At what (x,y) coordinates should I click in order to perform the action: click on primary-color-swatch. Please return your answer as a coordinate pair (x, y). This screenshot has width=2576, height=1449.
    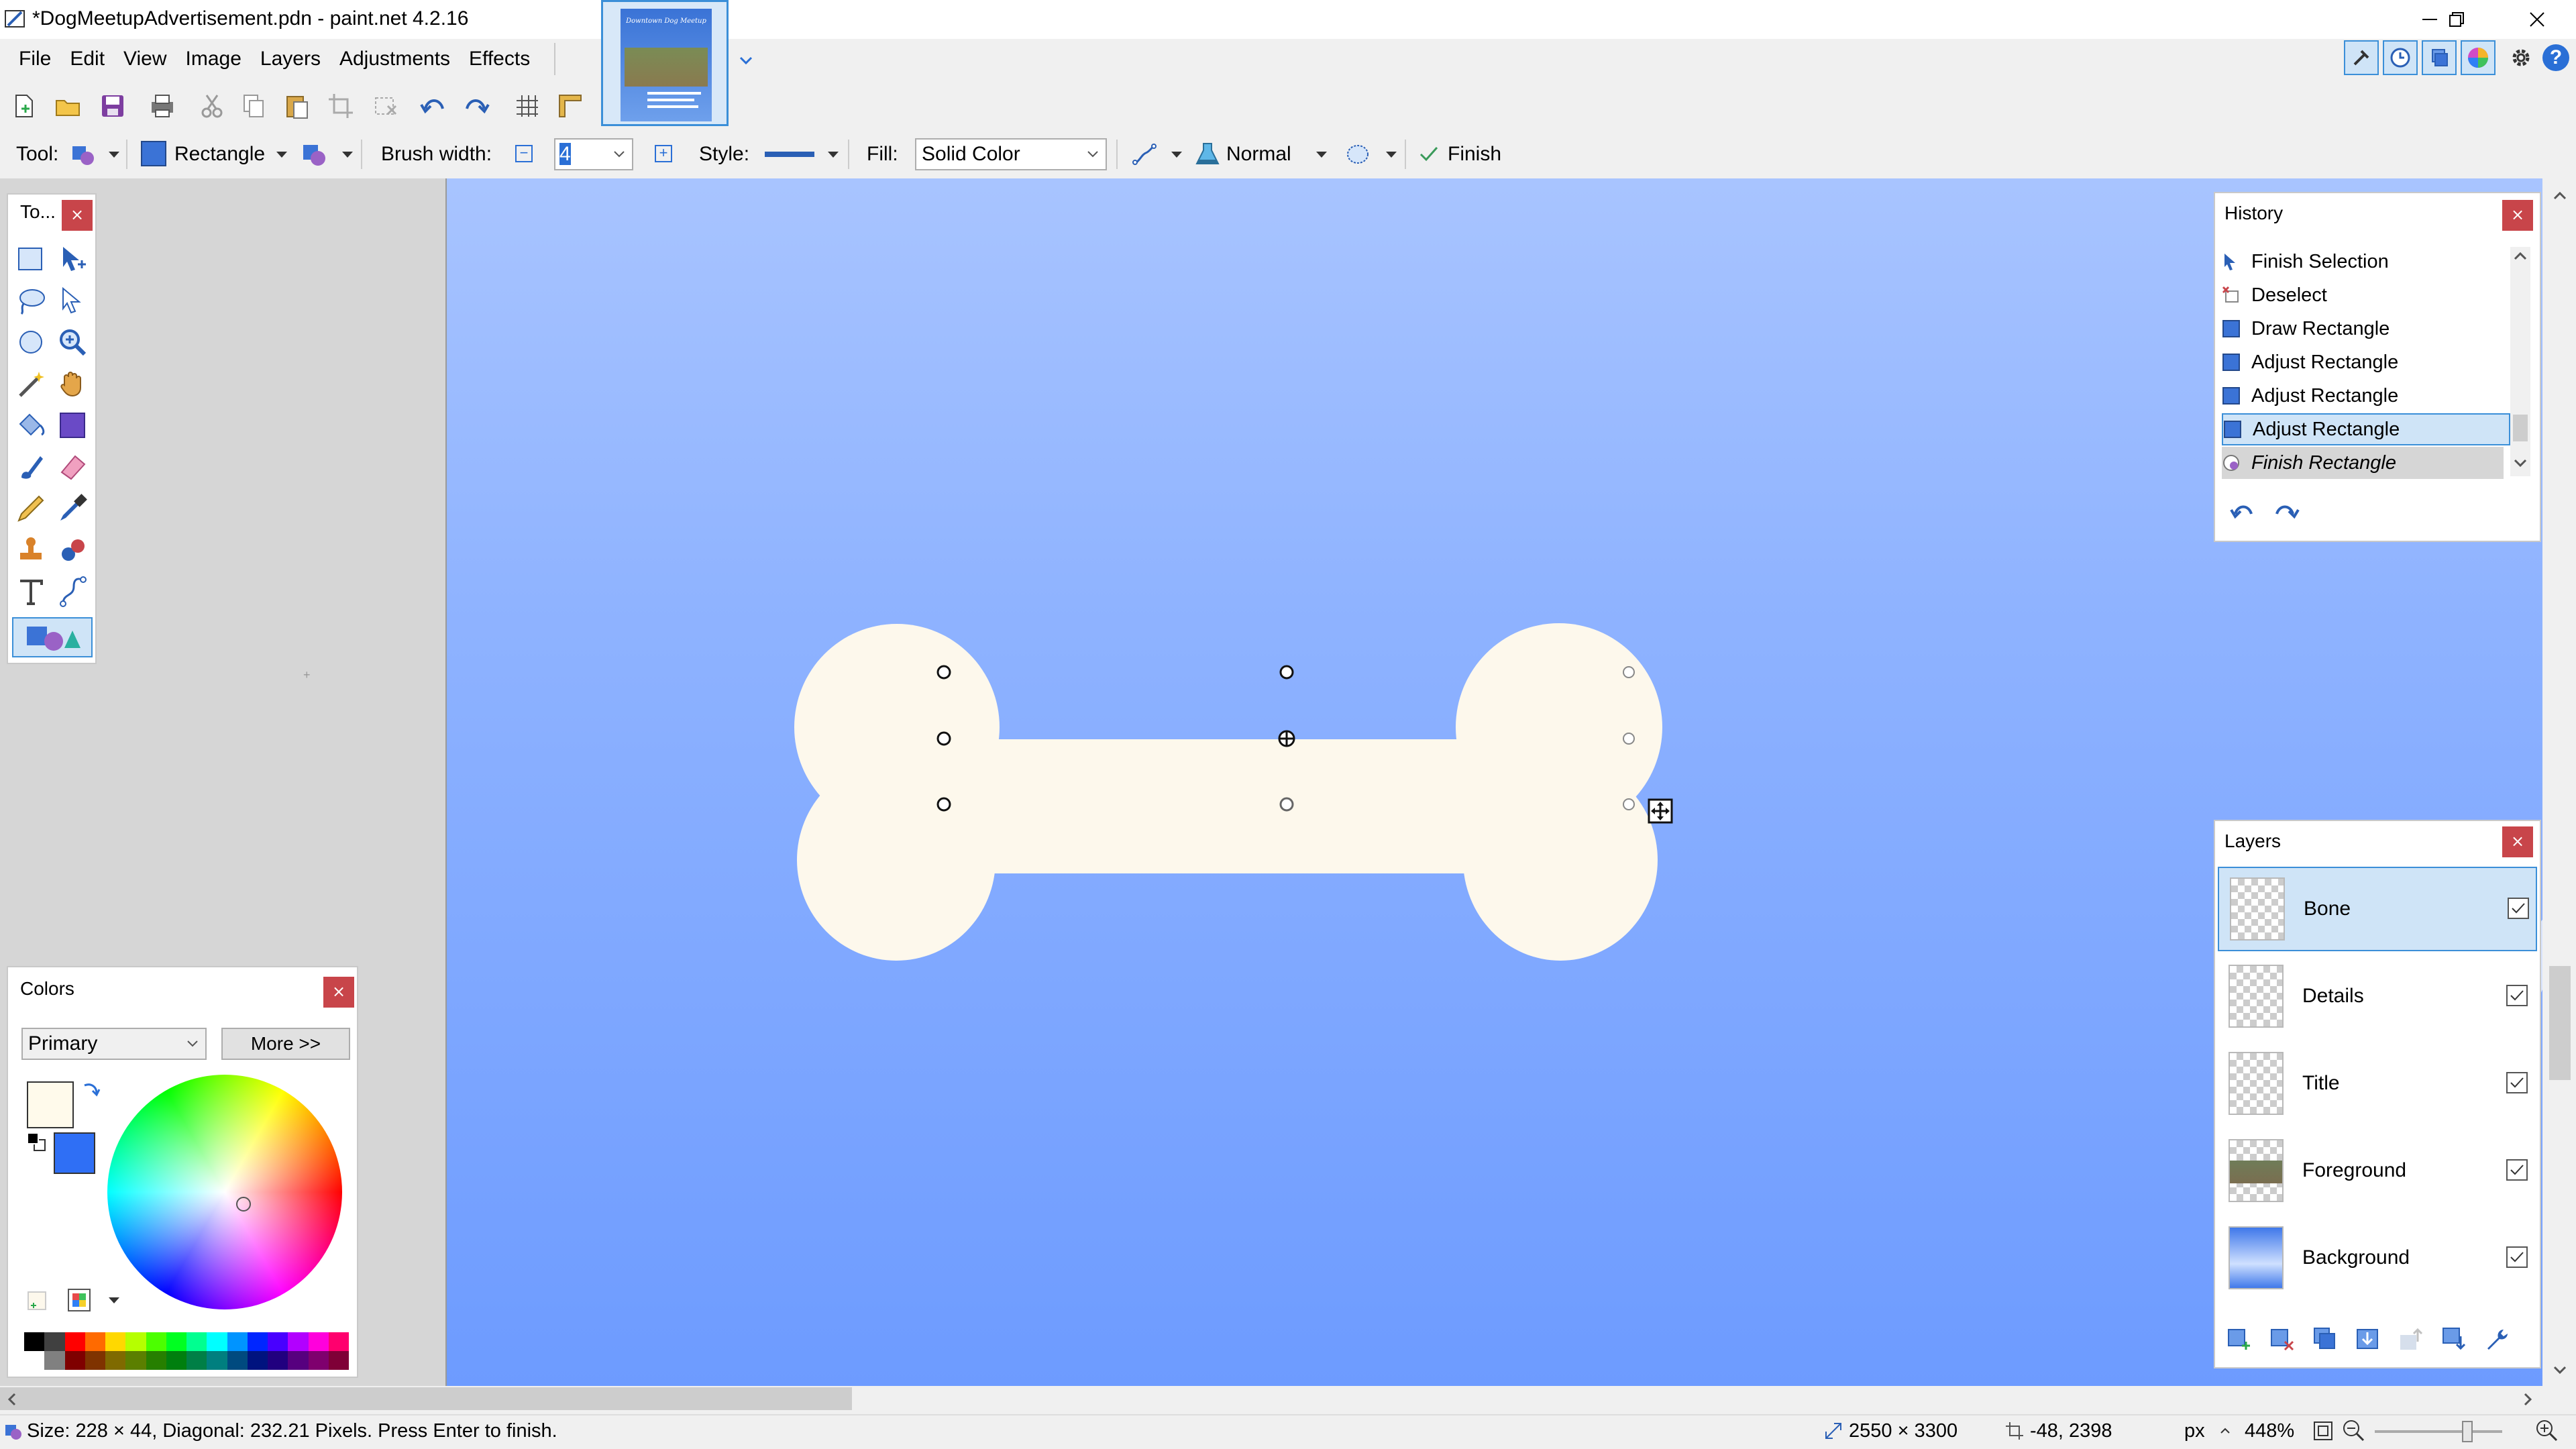
    Looking at the image, I should click on (50, 1104).